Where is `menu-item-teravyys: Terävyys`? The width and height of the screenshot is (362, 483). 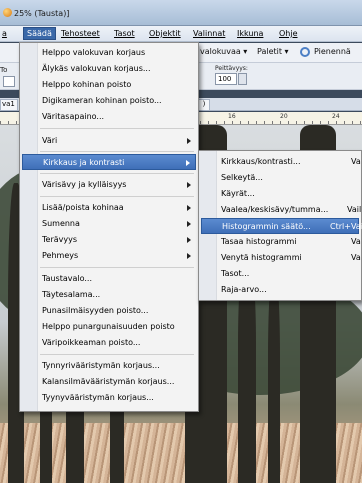 menu-item-teravyys: Terävyys is located at coordinates (109, 240).